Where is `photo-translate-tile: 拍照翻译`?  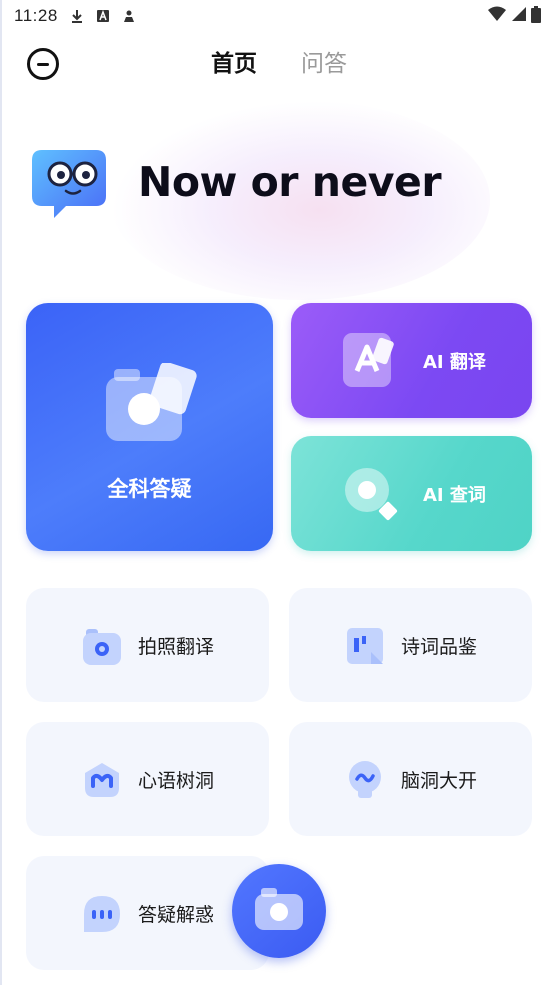
photo-translate-tile: 拍照翻译 is located at coordinates (147, 645).